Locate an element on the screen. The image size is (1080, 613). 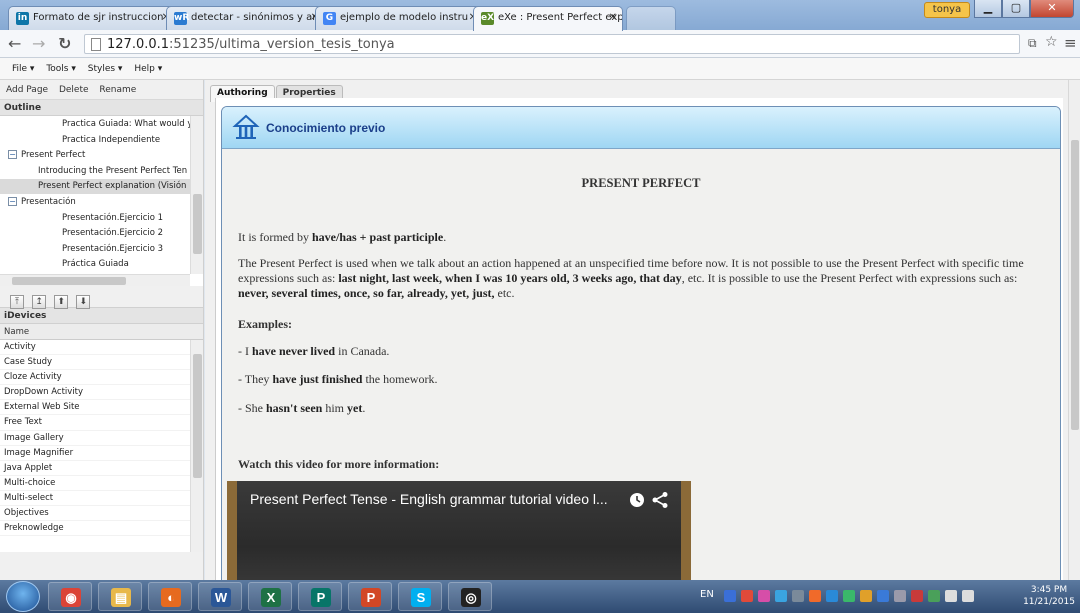
maximize-button: ▢ is located at coordinates (1016, 9).